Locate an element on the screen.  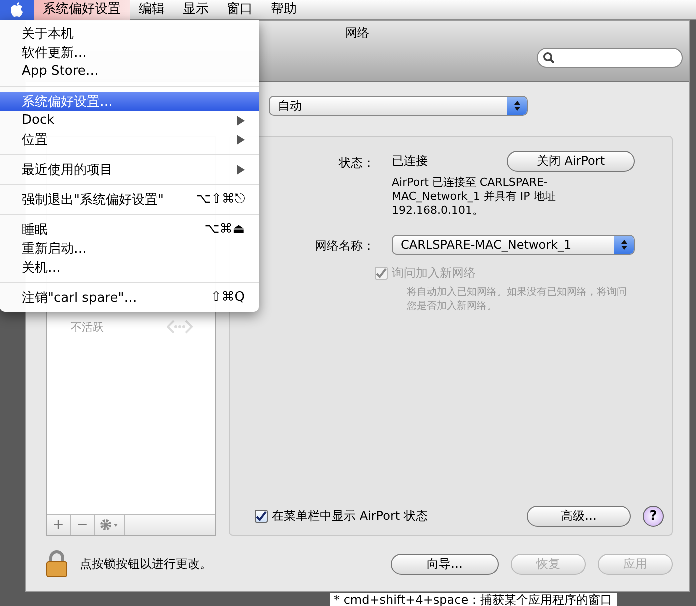
help-button: ? is located at coordinates (653, 516).